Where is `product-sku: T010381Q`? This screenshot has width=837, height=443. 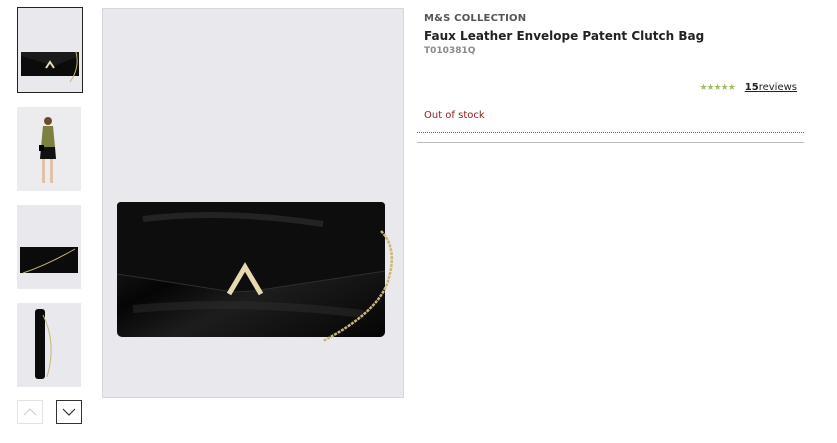 product-sku: T010381Q is located at coordinates (450, 51).